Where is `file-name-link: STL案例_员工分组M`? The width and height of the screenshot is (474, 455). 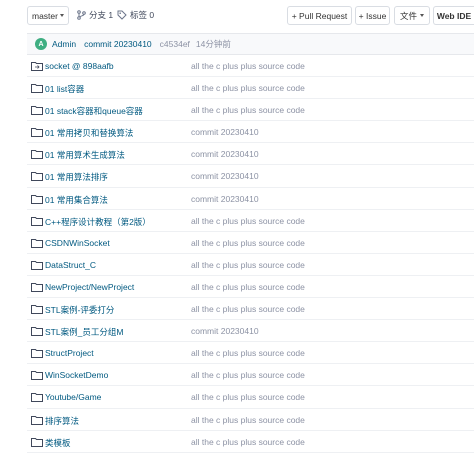 file-name-link: STL案例_员工分组M is located at coordinates (84, 332).